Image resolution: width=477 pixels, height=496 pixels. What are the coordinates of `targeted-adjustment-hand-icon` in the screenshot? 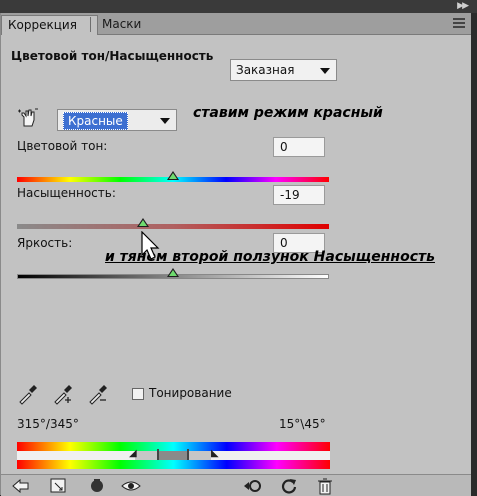 It's located at (28, 118).